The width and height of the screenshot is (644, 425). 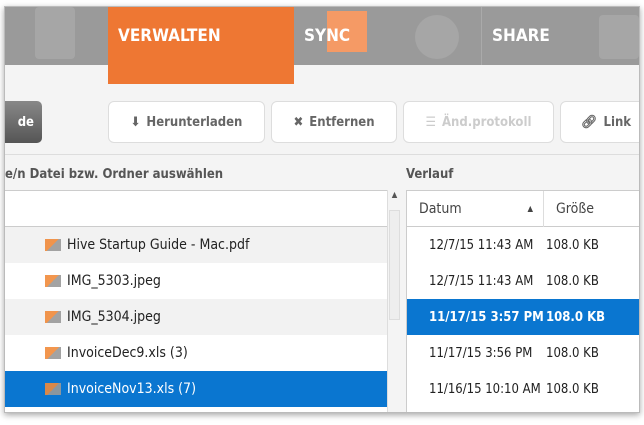 I want to click on link-icon: 🔗︎, so click(x=589, y=122).